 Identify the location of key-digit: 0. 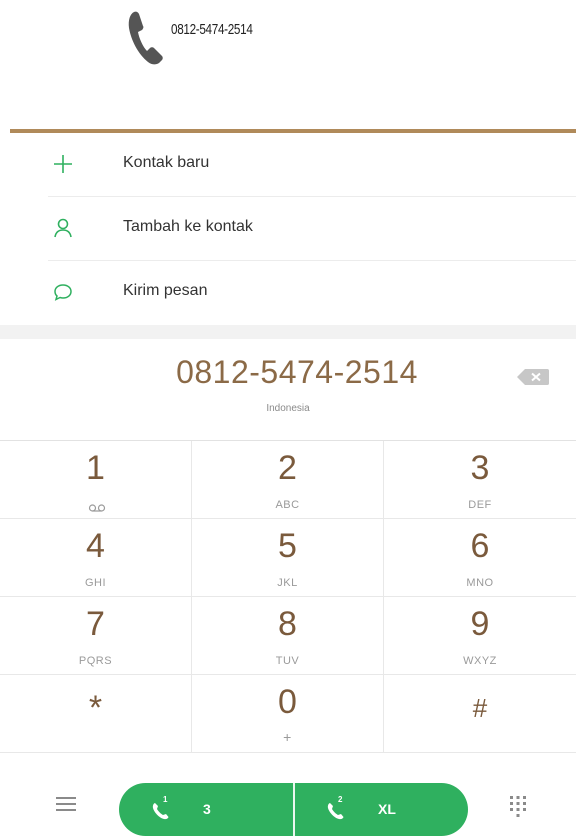
(287, 702).